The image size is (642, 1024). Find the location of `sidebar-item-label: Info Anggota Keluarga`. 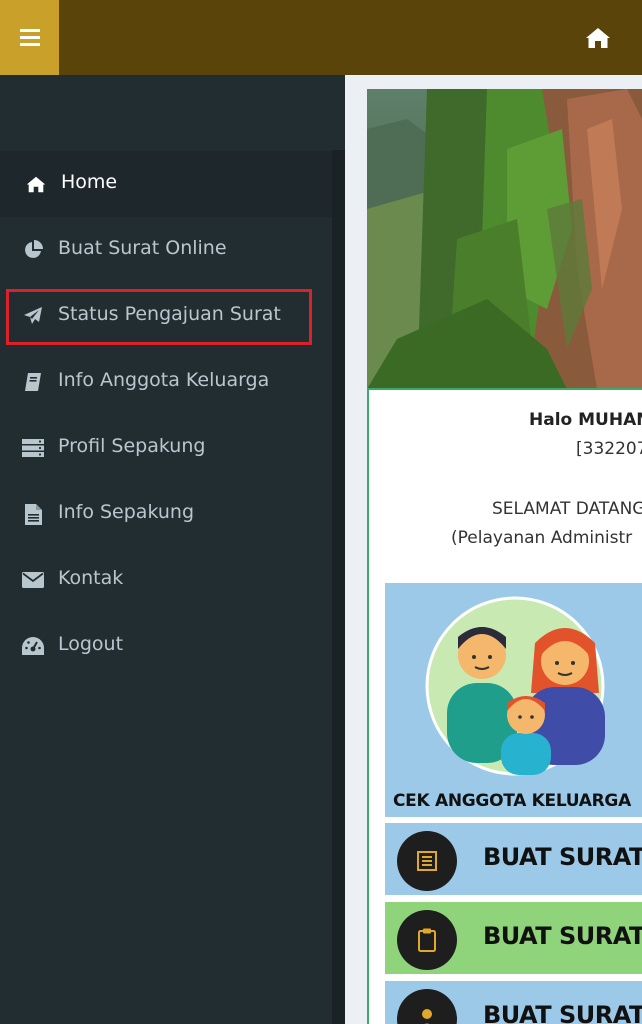

sidebar-item-label: Info Anggota Keluarga is located at coordinates (164, 380).